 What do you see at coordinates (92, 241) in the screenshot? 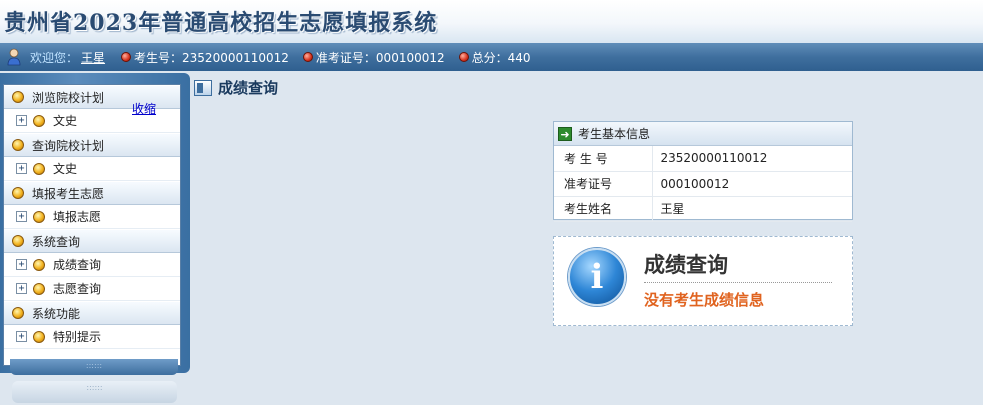
I see `menu-group-system-query: 系统查询` at bounding box center [92, 241].